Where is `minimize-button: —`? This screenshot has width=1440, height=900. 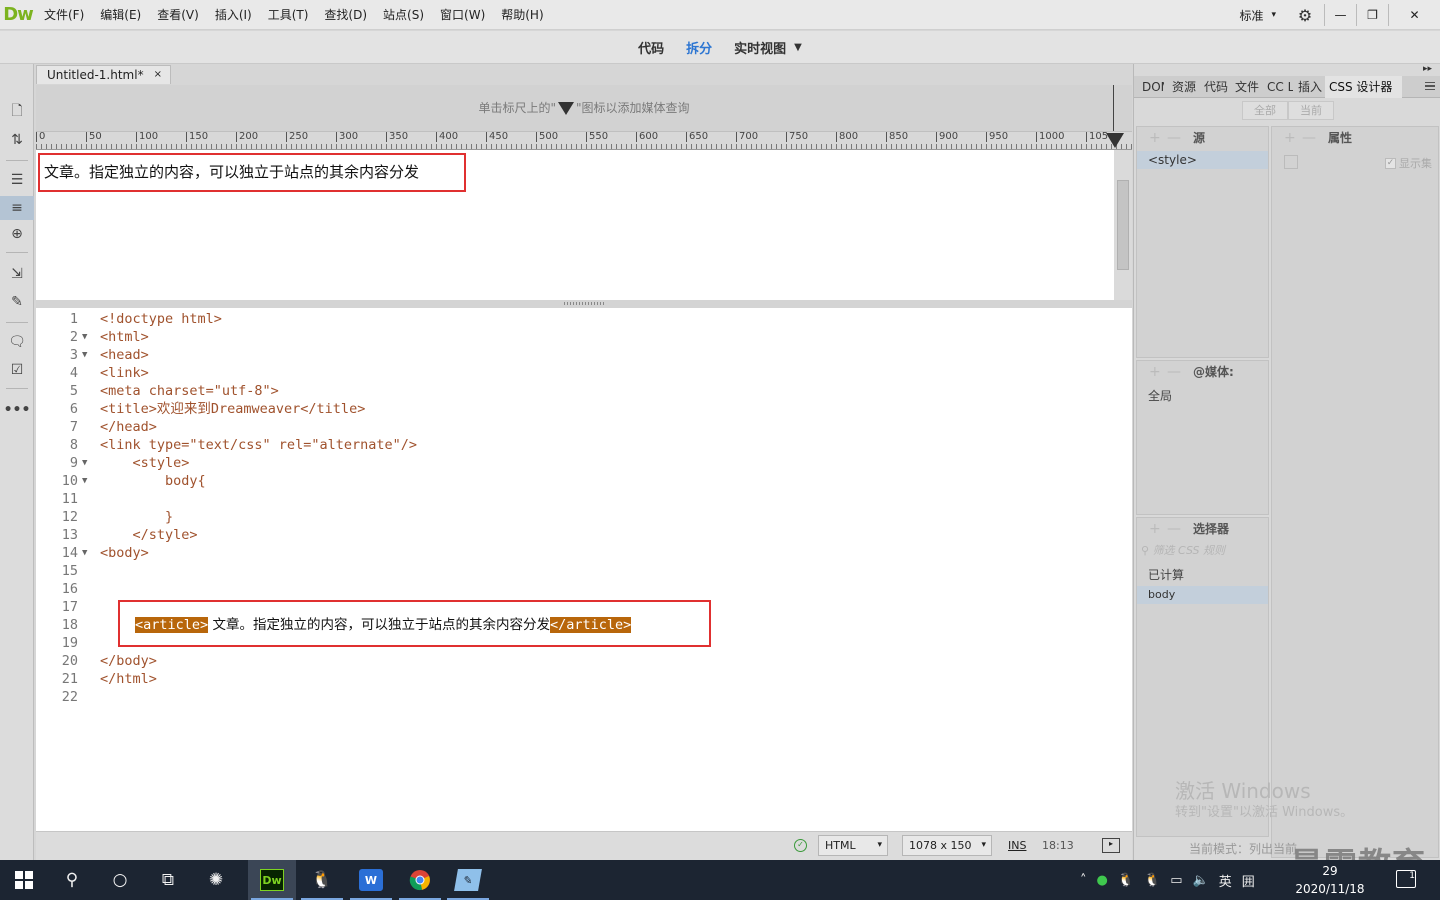
minimize-button: — is located at coordinates (1340, 15).